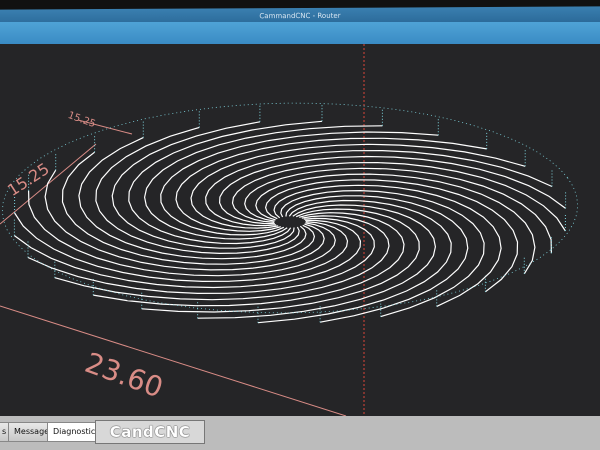  What do you see at coordinates (300, 33) in the screenshot?
I see `toolbar-strip` at bounding box center [300, 33].